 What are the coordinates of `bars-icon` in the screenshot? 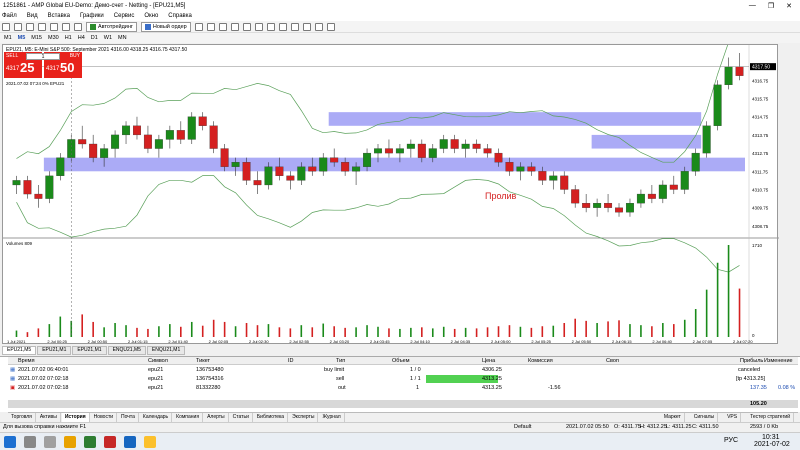 It's located at (234, 26).